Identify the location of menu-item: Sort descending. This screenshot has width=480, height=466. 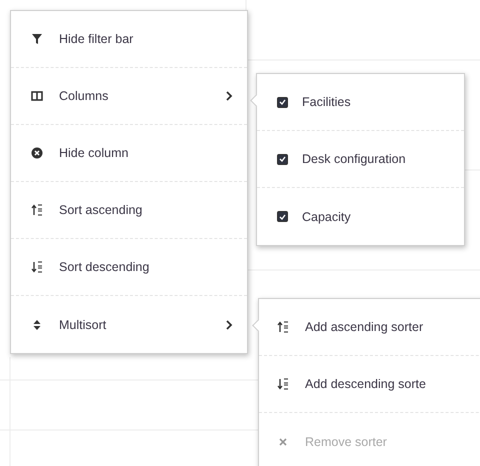
(129, 267).